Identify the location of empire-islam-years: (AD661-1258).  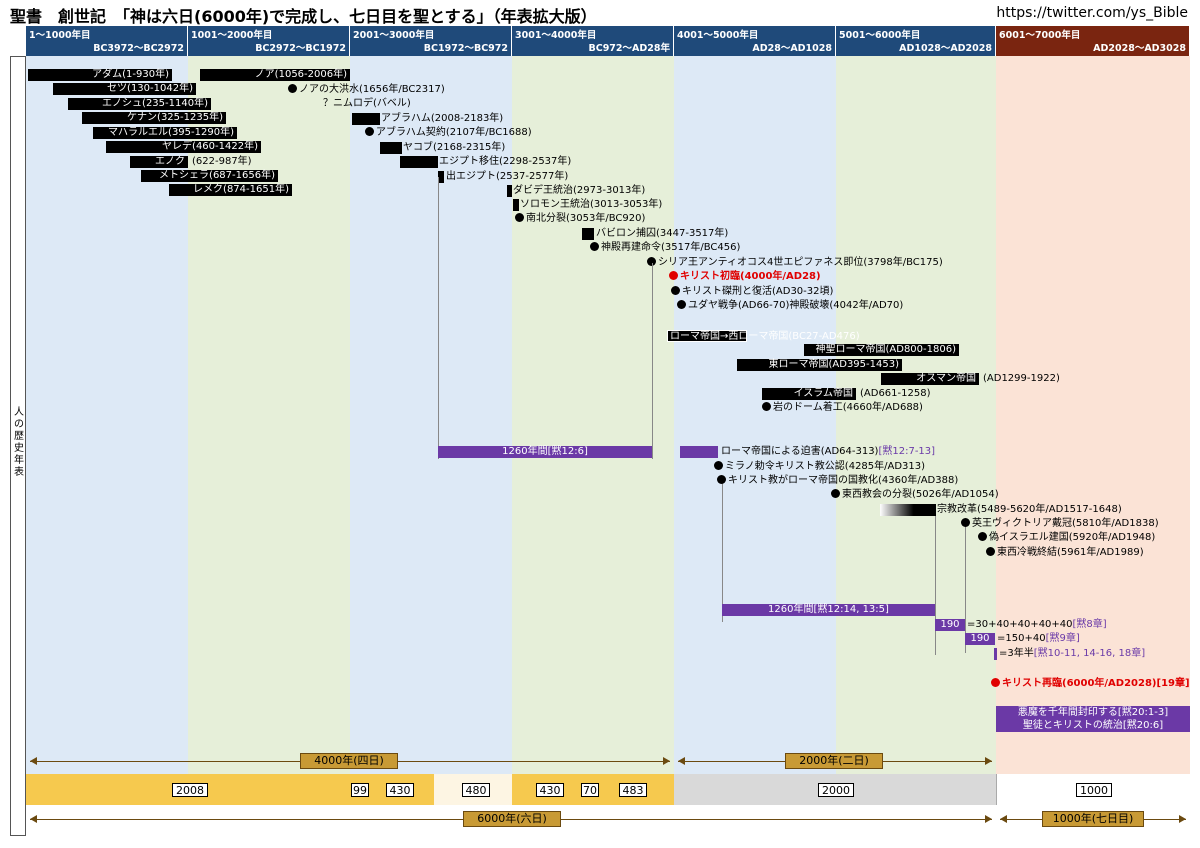
(895, 393).